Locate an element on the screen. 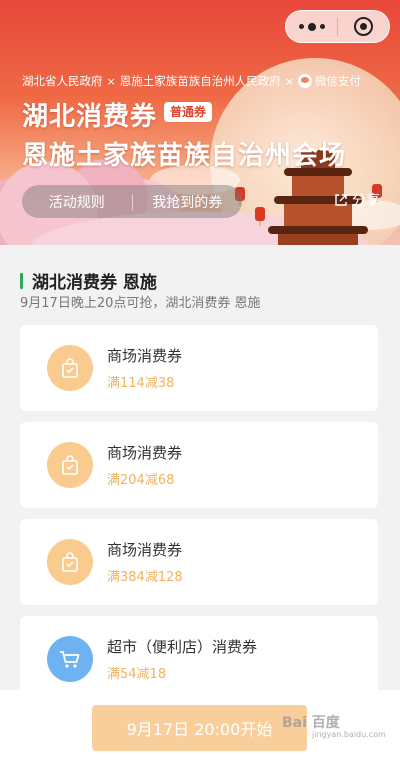 The image size is (400, 767). watermark-text: Bai 百度 is located at coordinates (311, 723).